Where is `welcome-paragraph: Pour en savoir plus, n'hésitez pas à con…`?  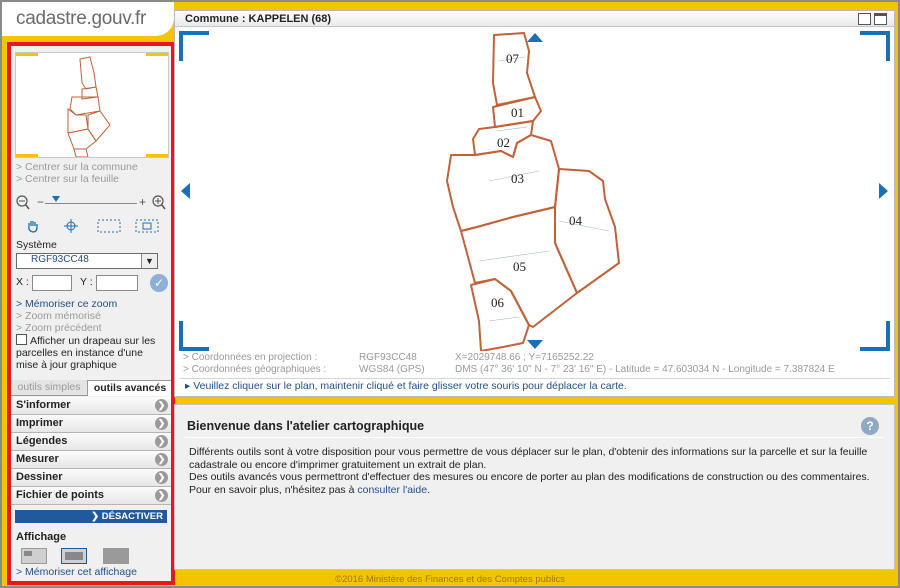 welcome-paragraph: Pour en savoir plus, n'hésitez pas à con… is located at coordinates (534, 490).